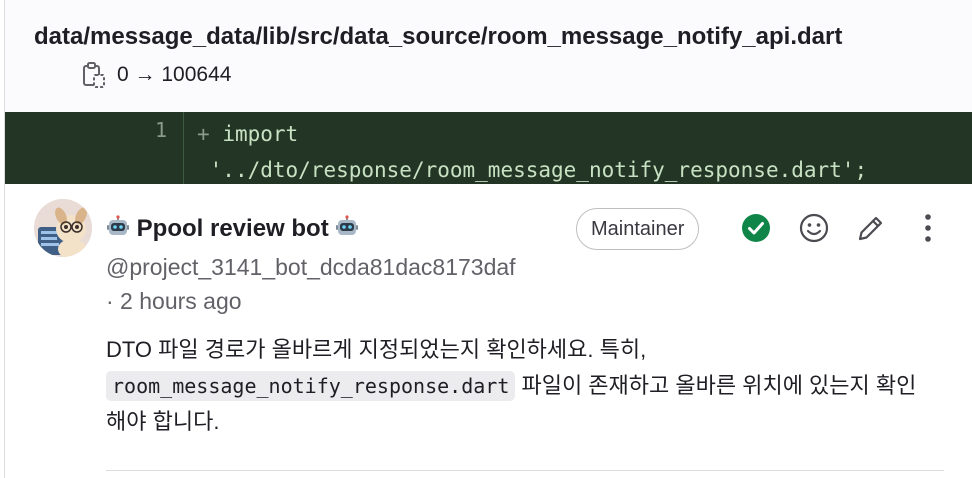 The image size is (972, 478). Describe the element at coordinates (525, 470) in the screenshot. I see `comment-divider` at that location.